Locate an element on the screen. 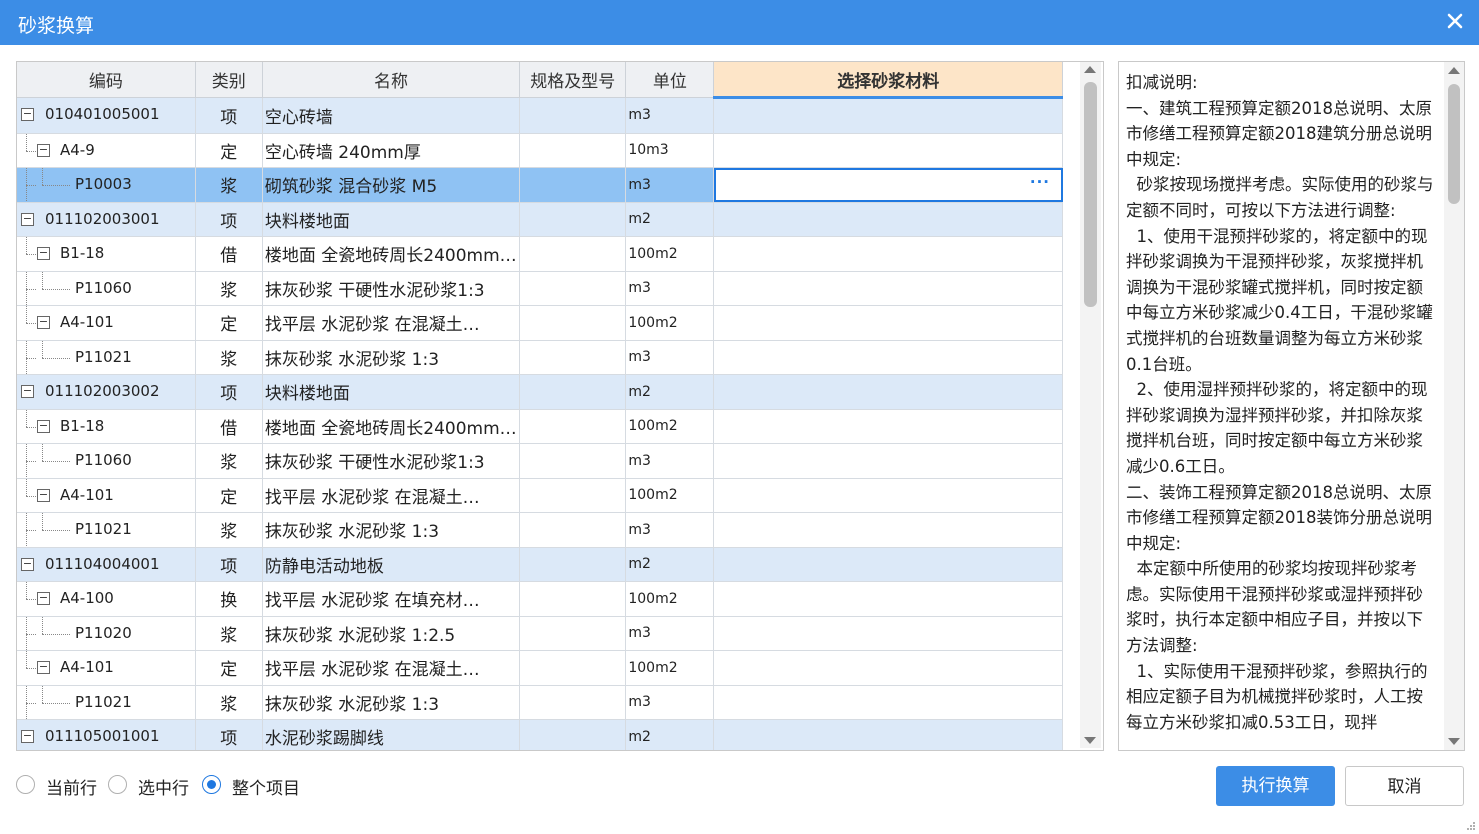 This screenshot has width=1479, height=834. cell-select-mortar: ··· is located at coordinates (888, 185).